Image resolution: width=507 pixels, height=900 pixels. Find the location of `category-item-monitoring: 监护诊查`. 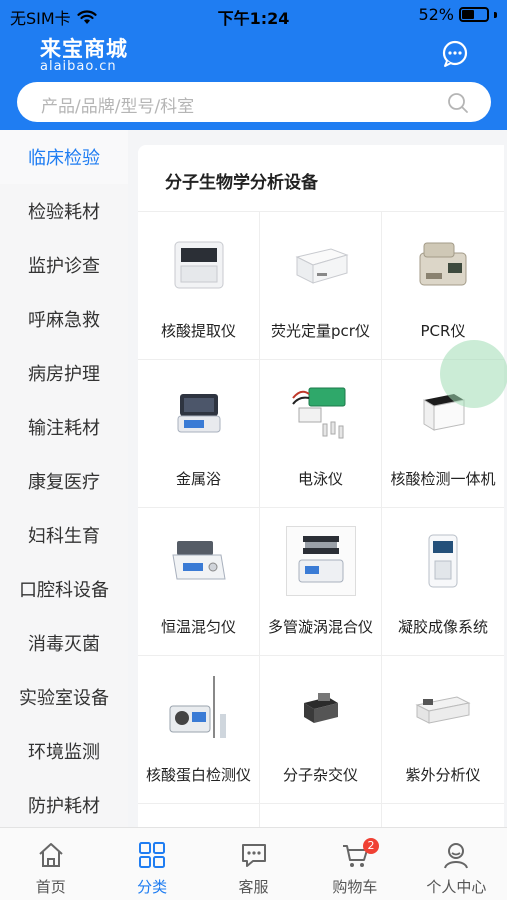

category-item-monitoring: 监护诊查 is located at coordinates (64, 265).